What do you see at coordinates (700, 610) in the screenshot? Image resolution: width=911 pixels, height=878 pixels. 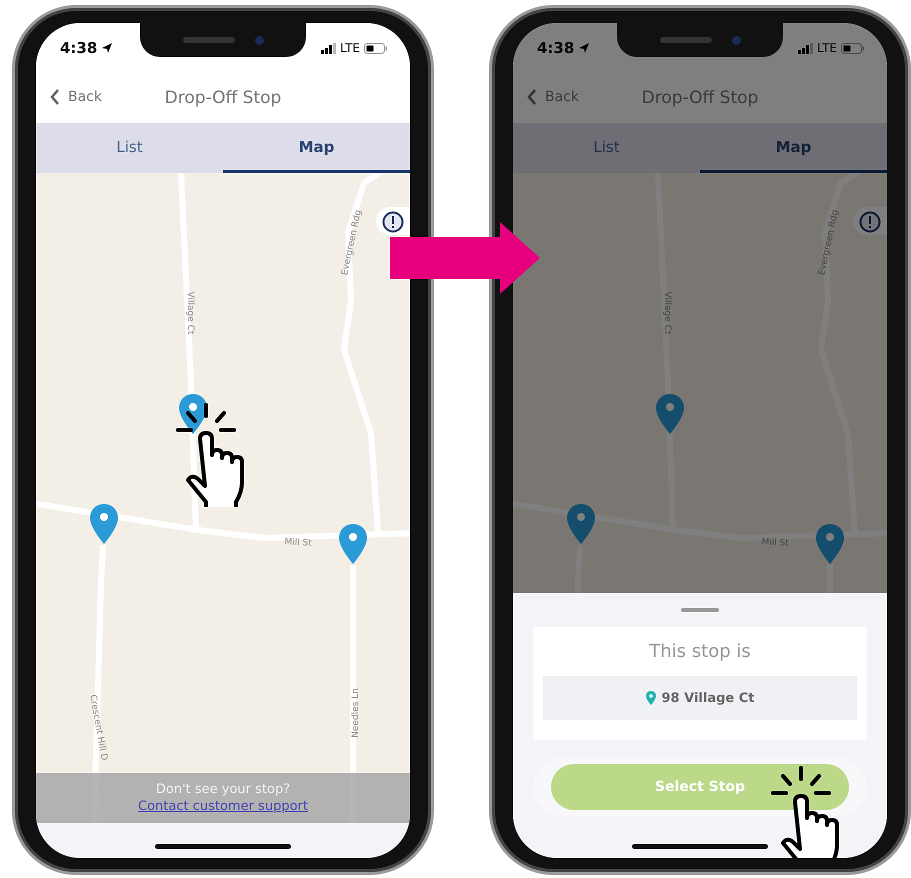 I see `sheet-handle` at bounding box center [700, 610].